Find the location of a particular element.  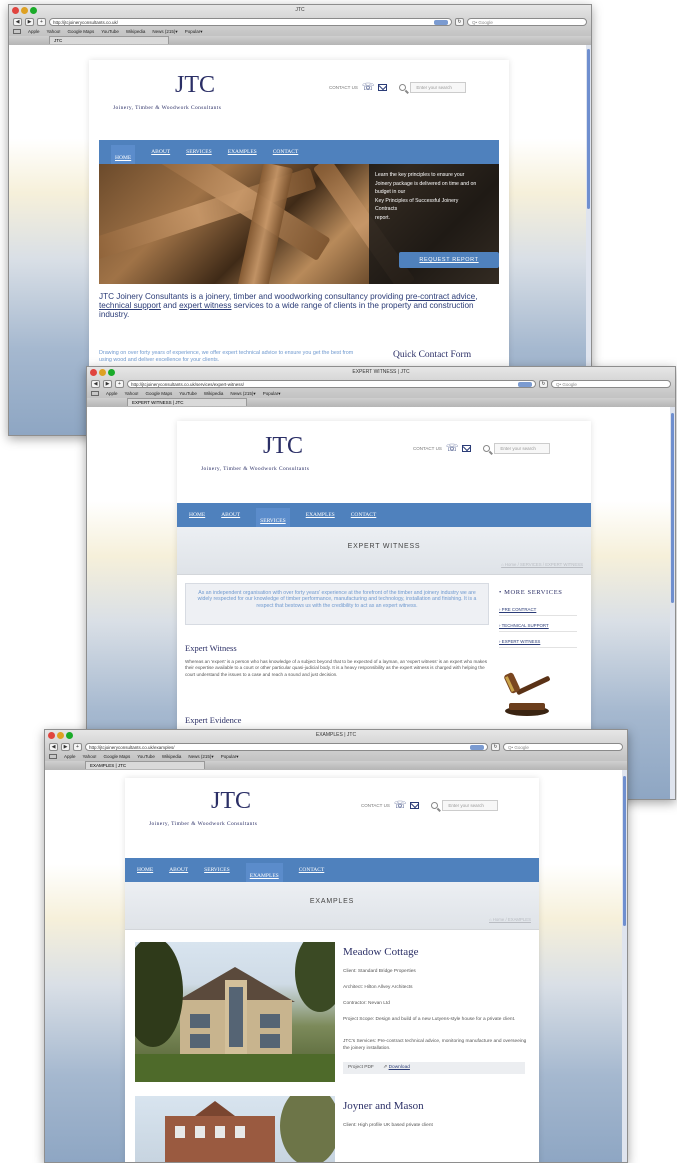

sidebar-item-technical-support: › TECHNICAL SUPPORT is located at coordinates (538, 627).